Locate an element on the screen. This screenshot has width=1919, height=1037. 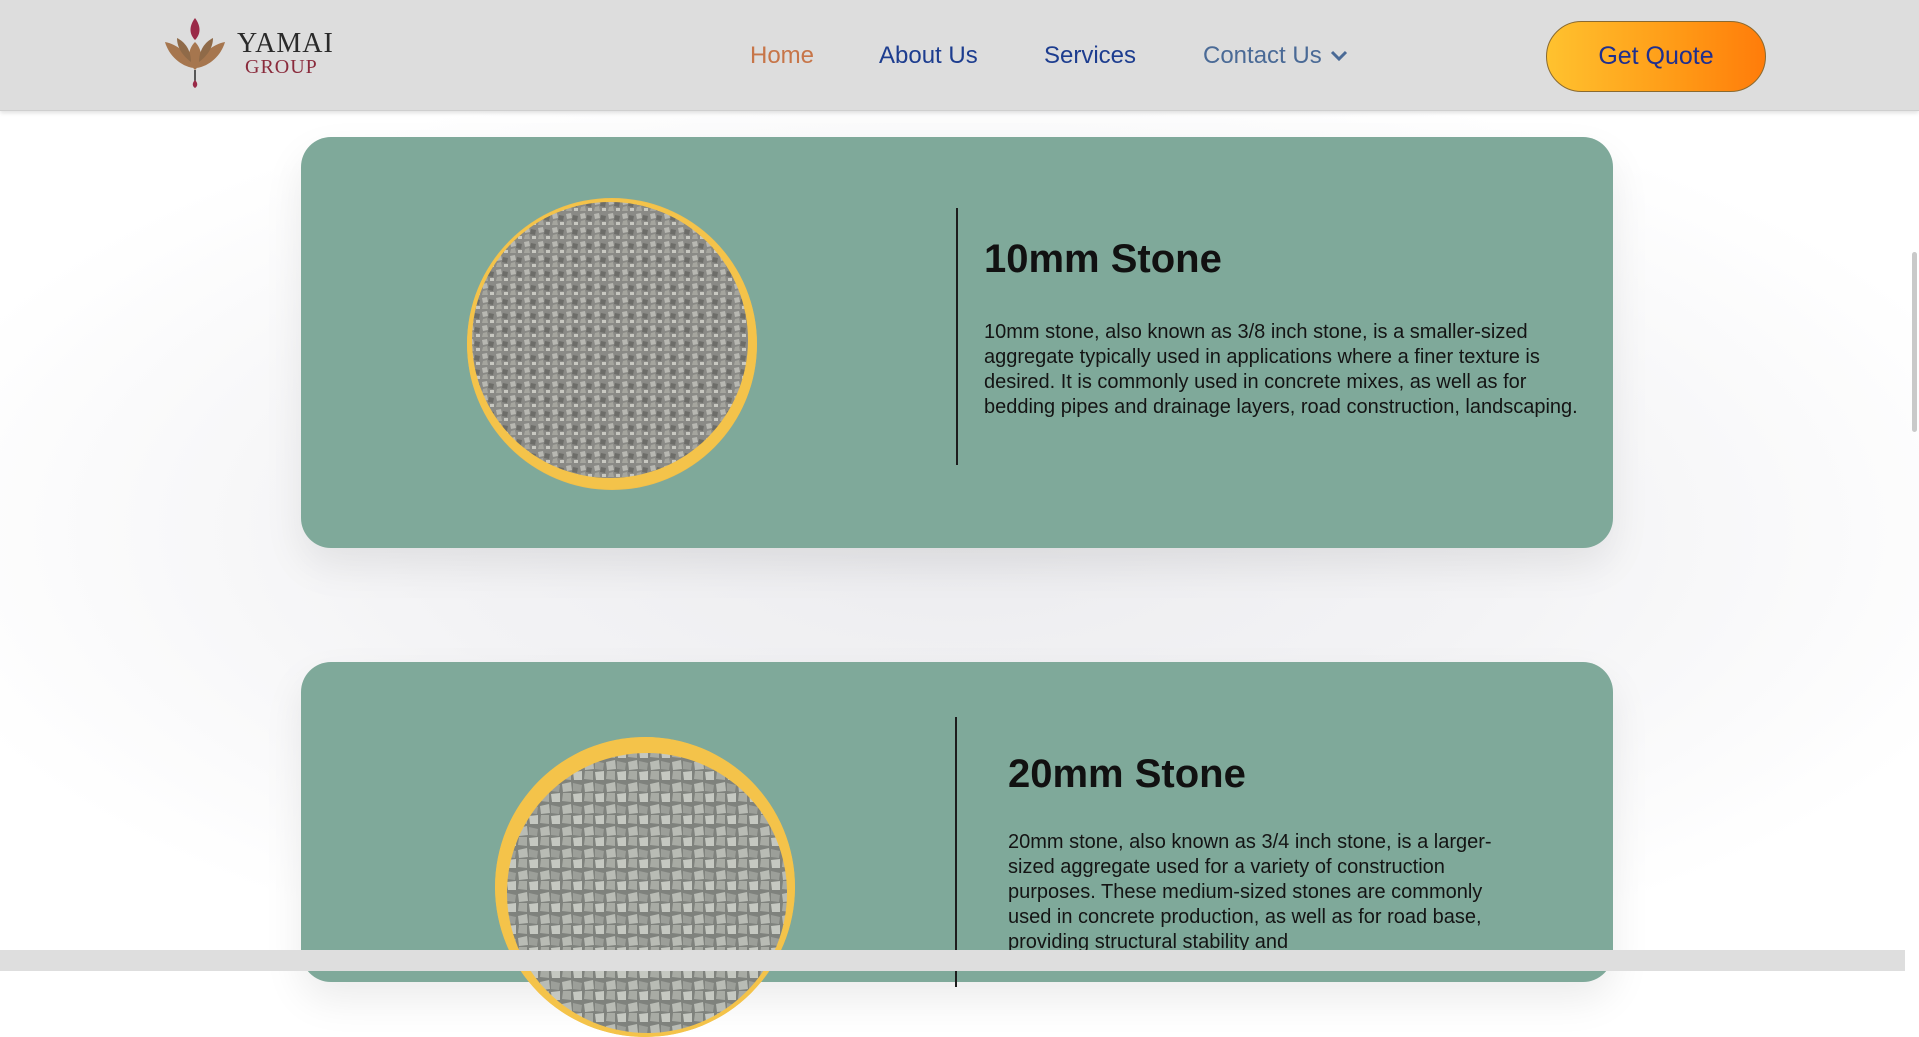
nav-contact-us: Contact Us is located at coordinates (1275, 56).